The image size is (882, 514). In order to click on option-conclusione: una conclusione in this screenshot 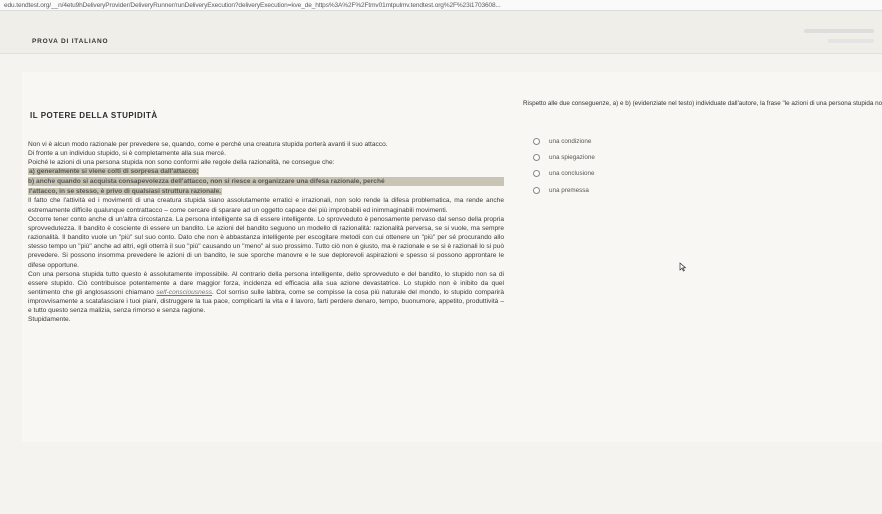, I will do `click(564, 173)`.